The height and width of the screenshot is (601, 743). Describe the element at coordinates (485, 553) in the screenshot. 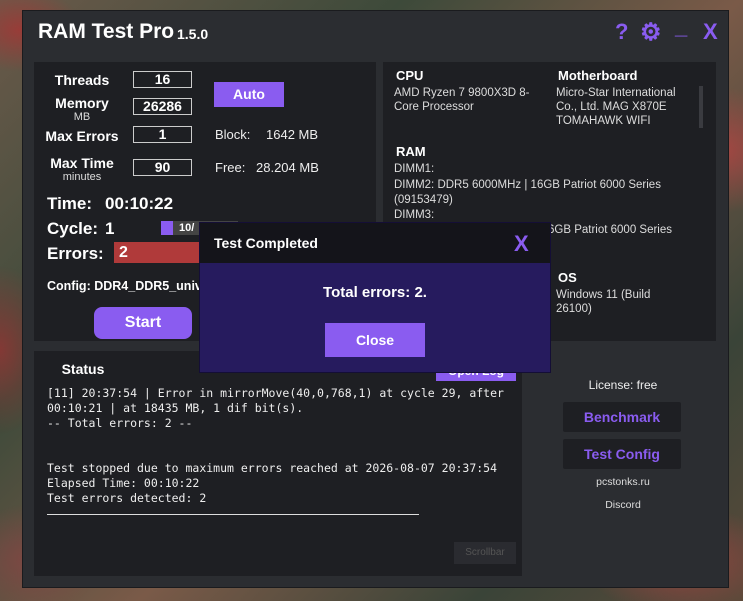

I see `scrollbar: Scrollbar` at that location.